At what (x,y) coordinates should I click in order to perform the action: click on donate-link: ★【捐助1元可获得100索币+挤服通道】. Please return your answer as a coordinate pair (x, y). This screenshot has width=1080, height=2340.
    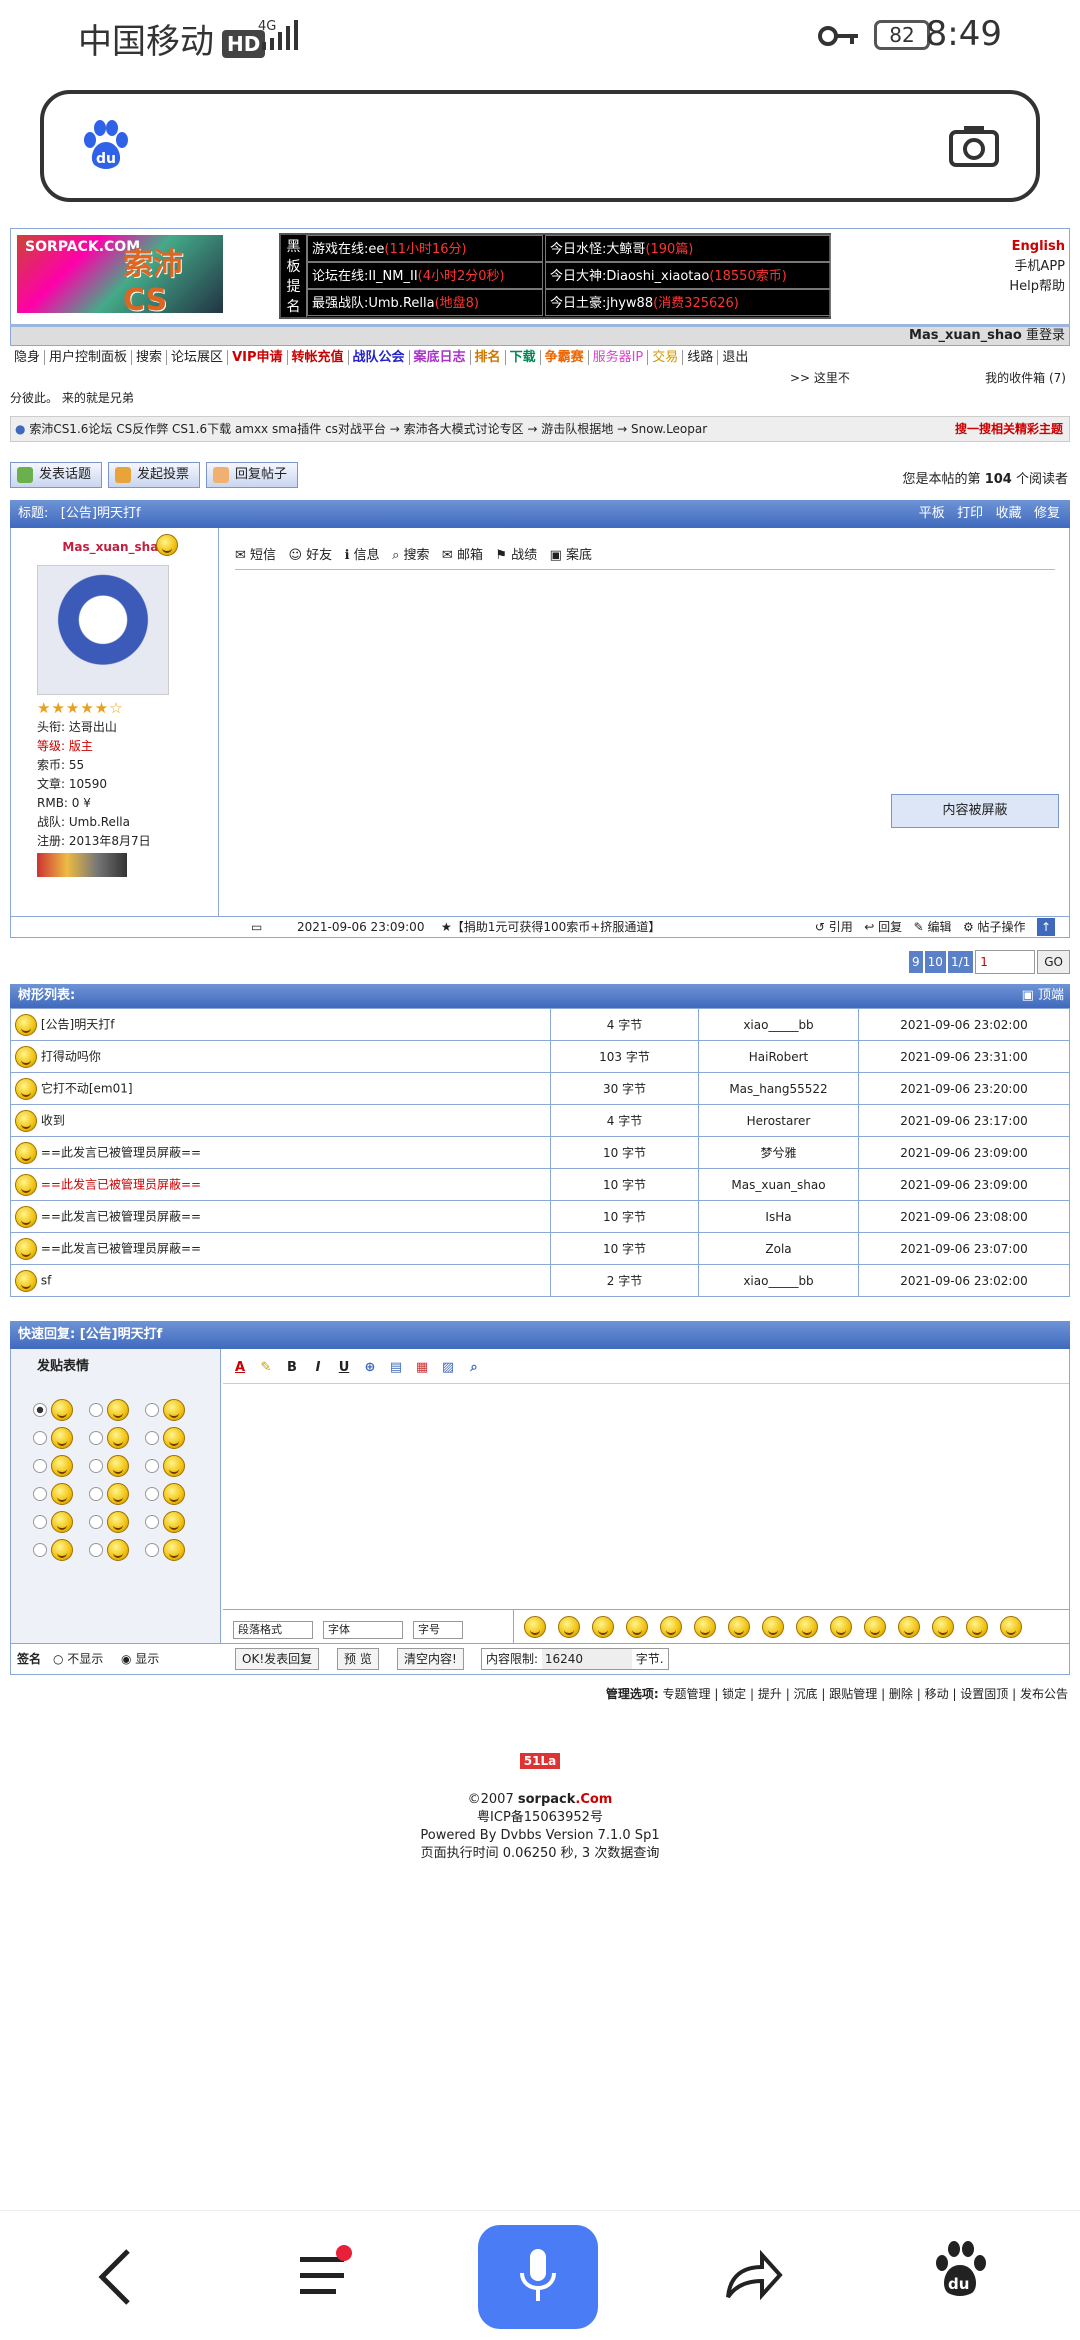
    Looking at the image, I should click on (550, 927).